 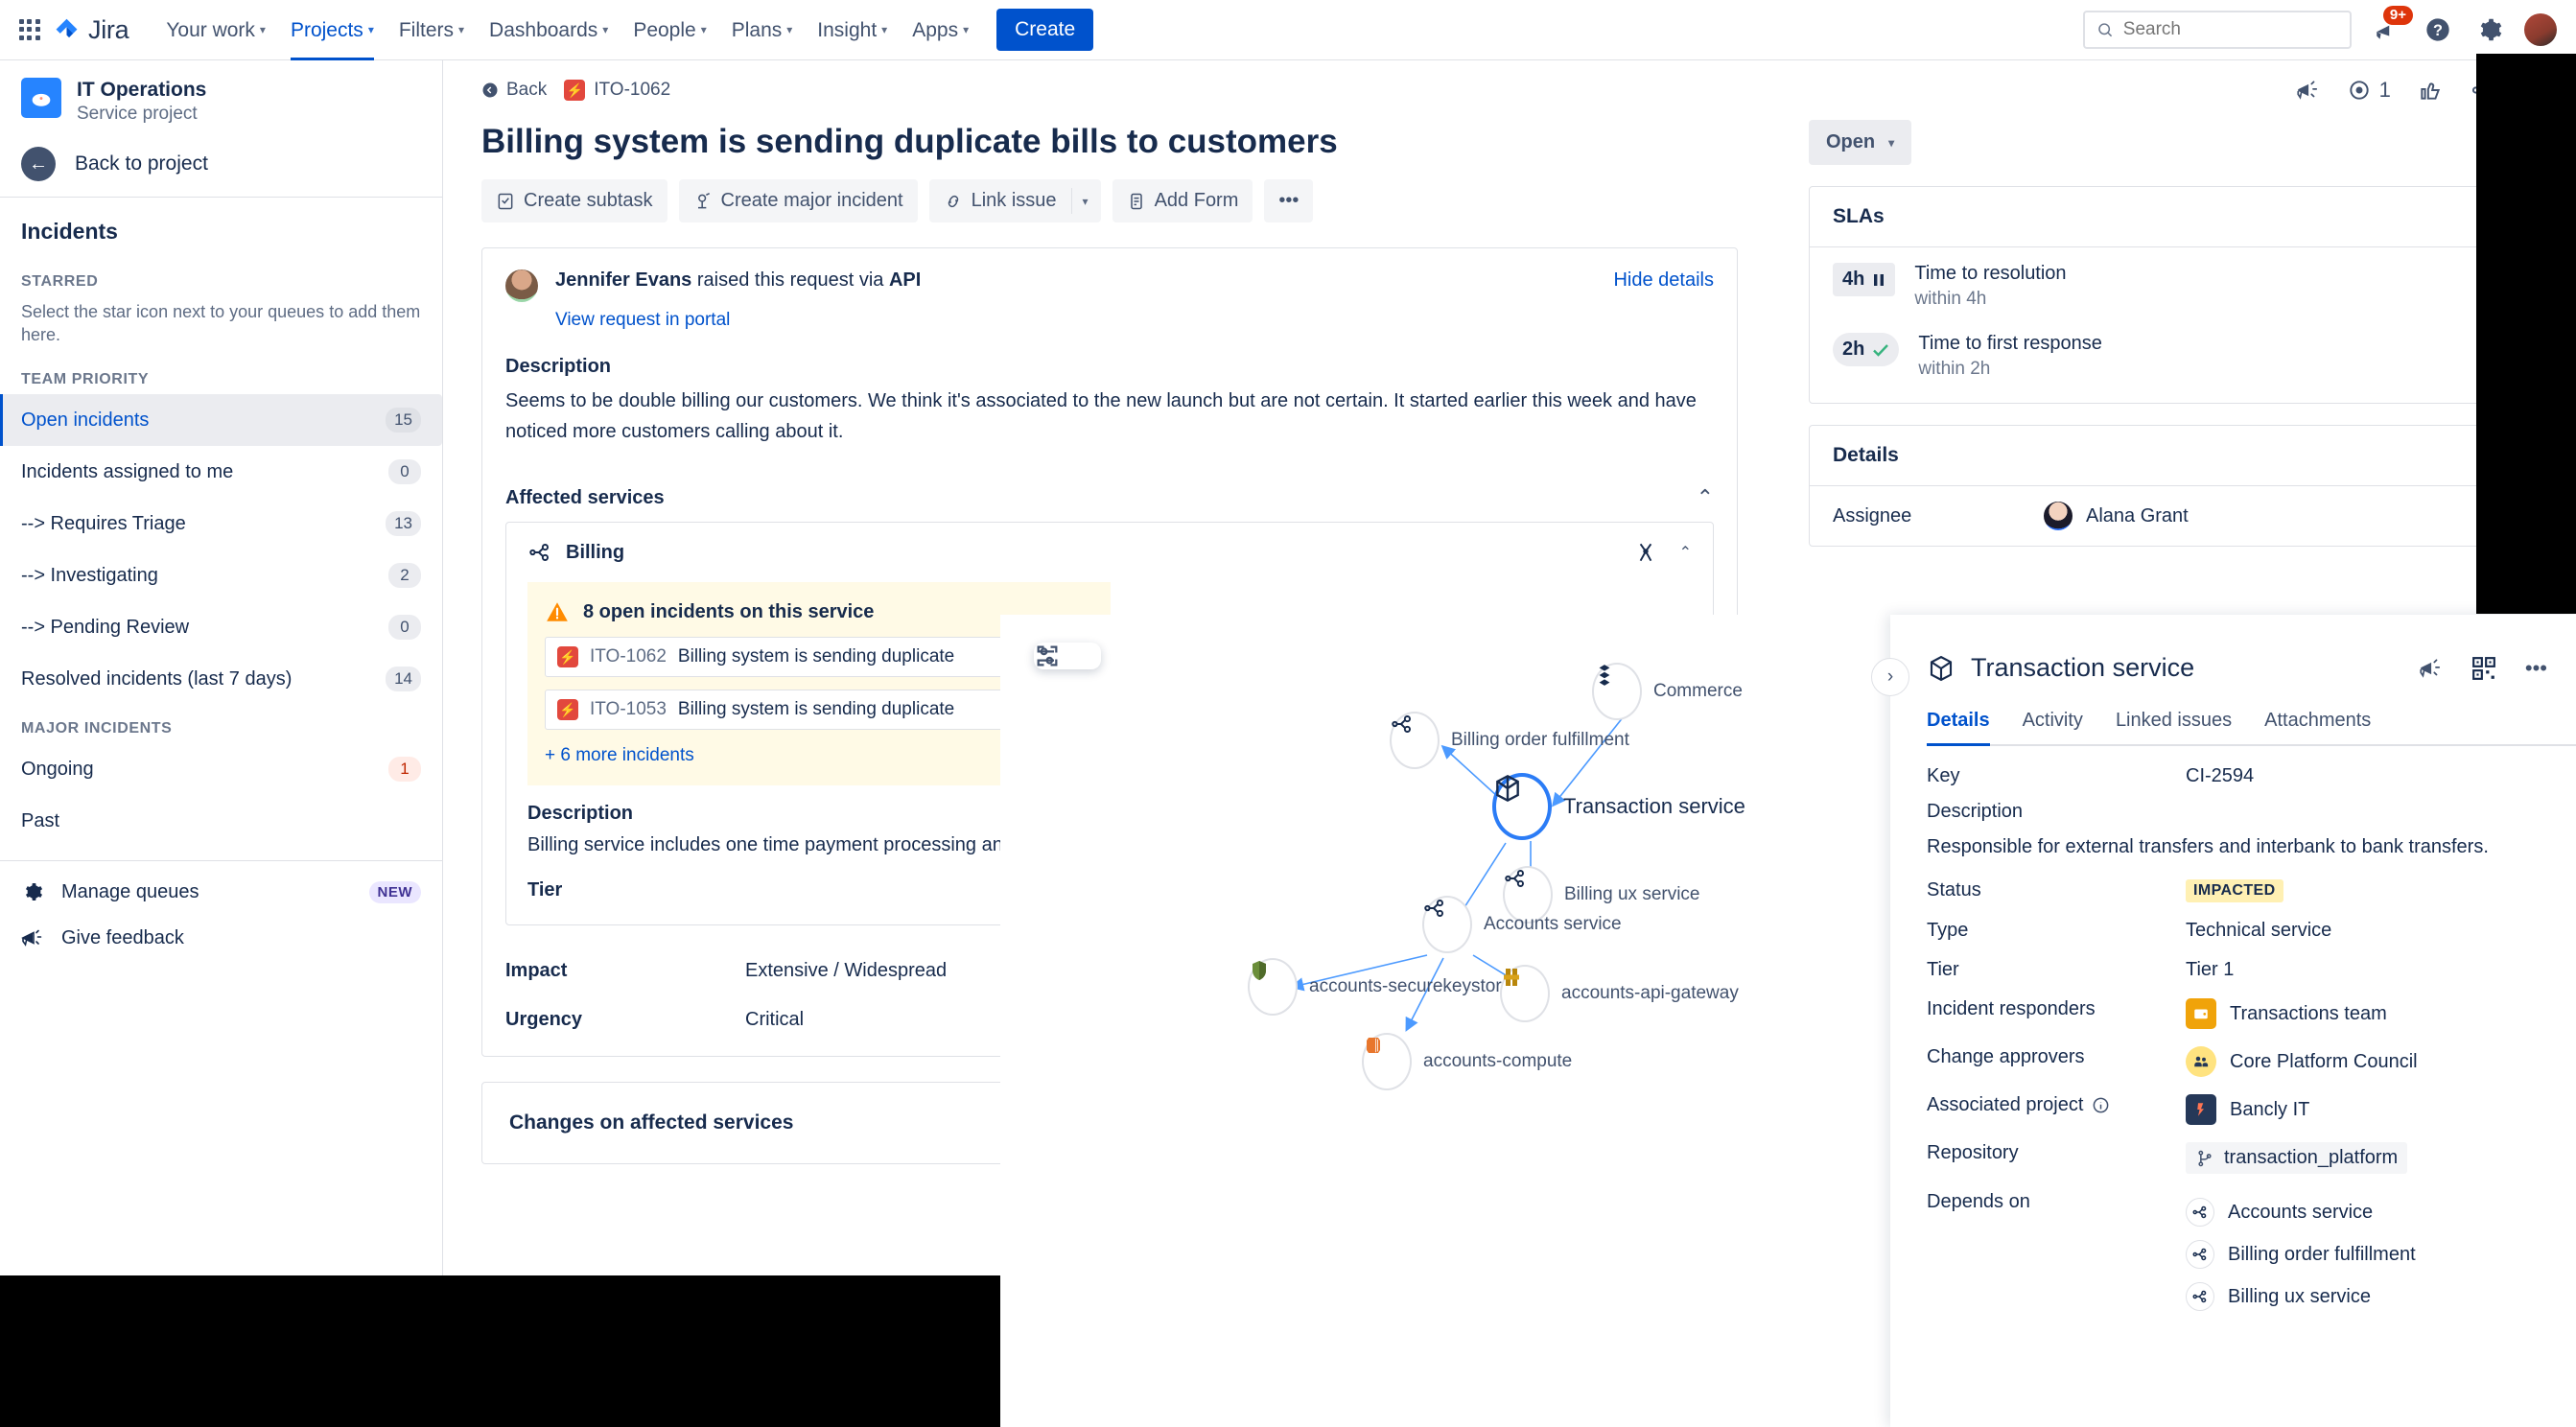 I want to click on search-input, so click(x=2230, y=29).